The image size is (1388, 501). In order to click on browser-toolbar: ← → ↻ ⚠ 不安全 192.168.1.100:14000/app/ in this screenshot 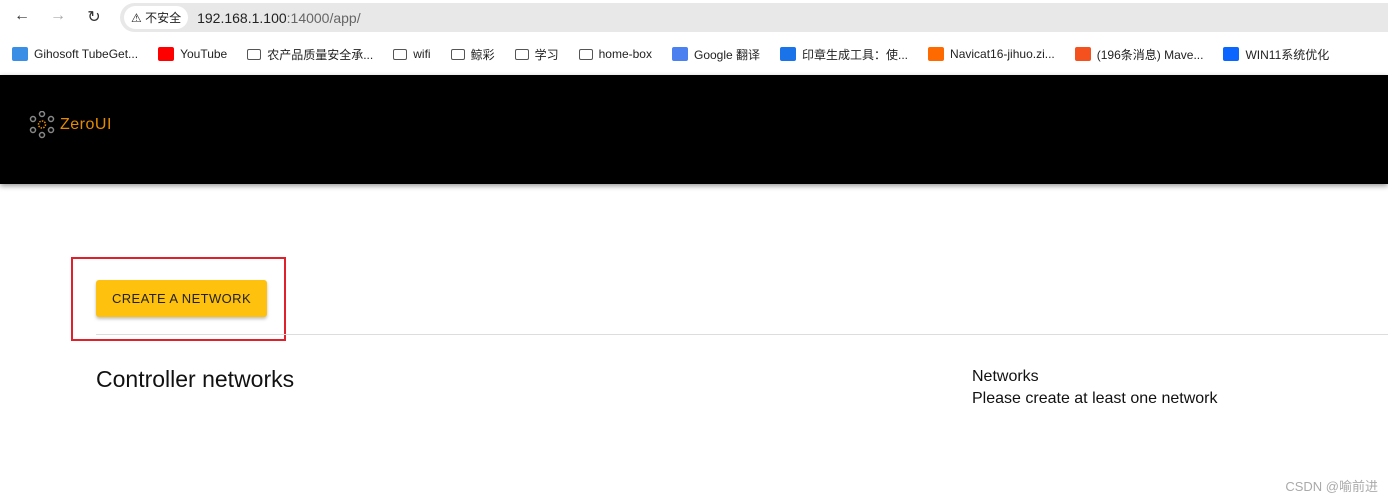, I will do `click(694, 17)`.